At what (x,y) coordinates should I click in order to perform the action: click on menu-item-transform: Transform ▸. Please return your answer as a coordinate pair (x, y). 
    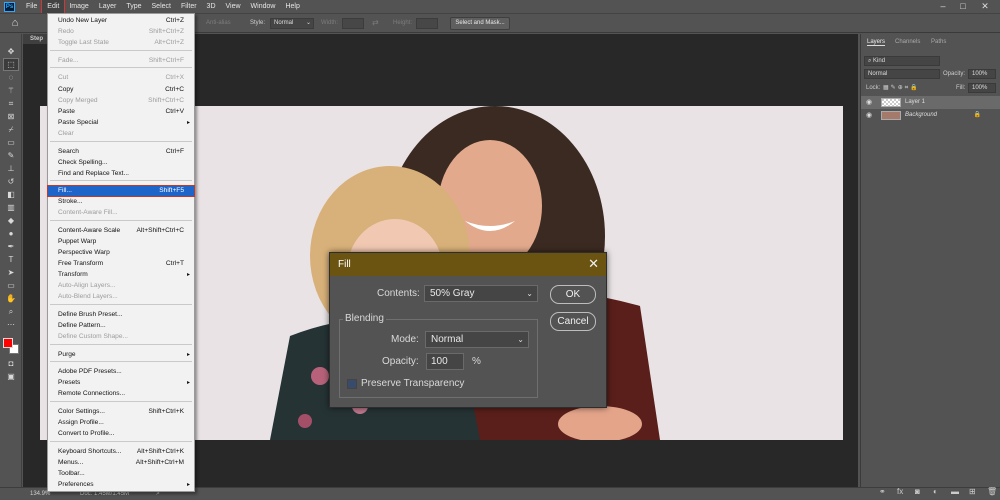
    Looking at the image, I should click on (121, 275).